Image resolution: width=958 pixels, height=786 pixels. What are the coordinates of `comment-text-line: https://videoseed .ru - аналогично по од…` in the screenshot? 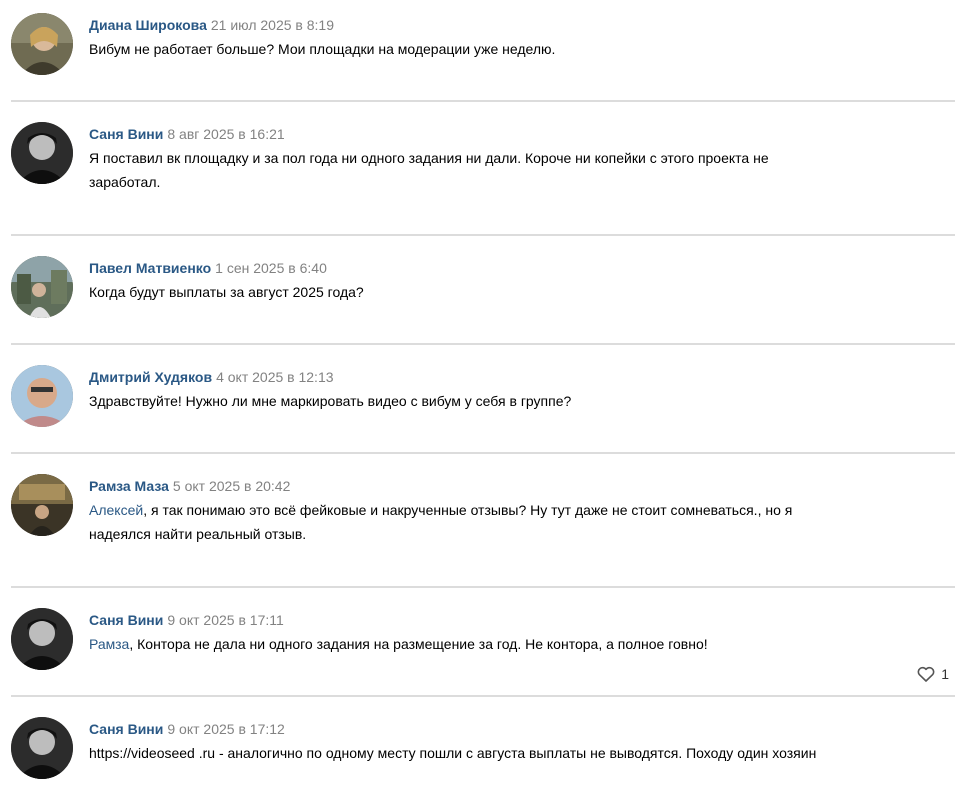 It's located at (453, 753).